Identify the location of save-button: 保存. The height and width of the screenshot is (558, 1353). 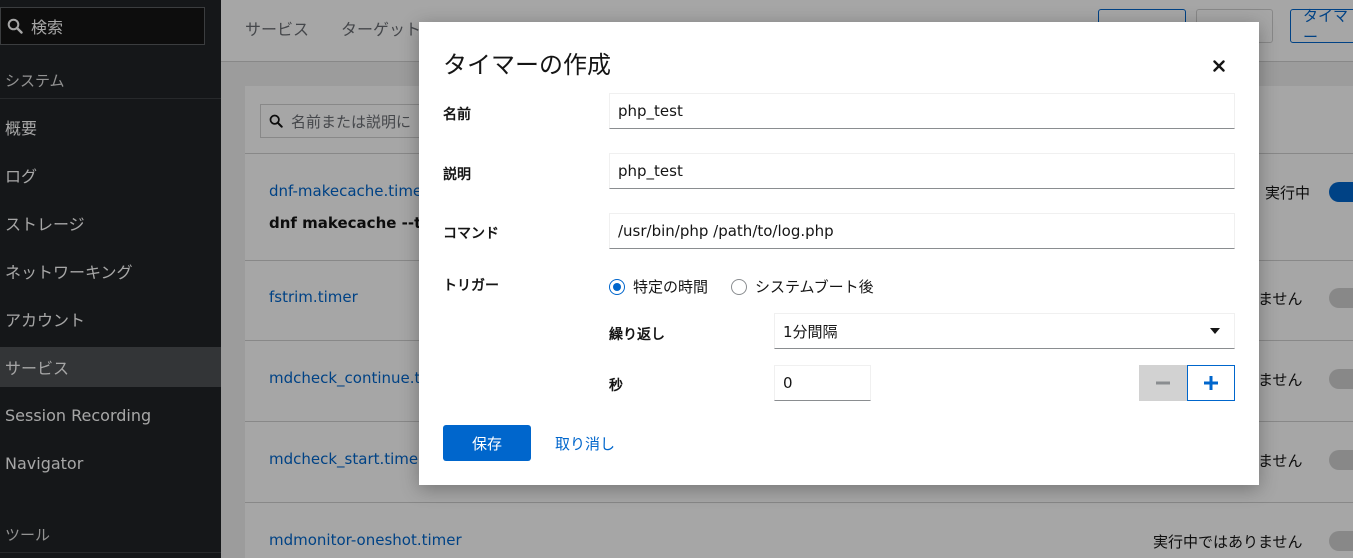
(487, 443).